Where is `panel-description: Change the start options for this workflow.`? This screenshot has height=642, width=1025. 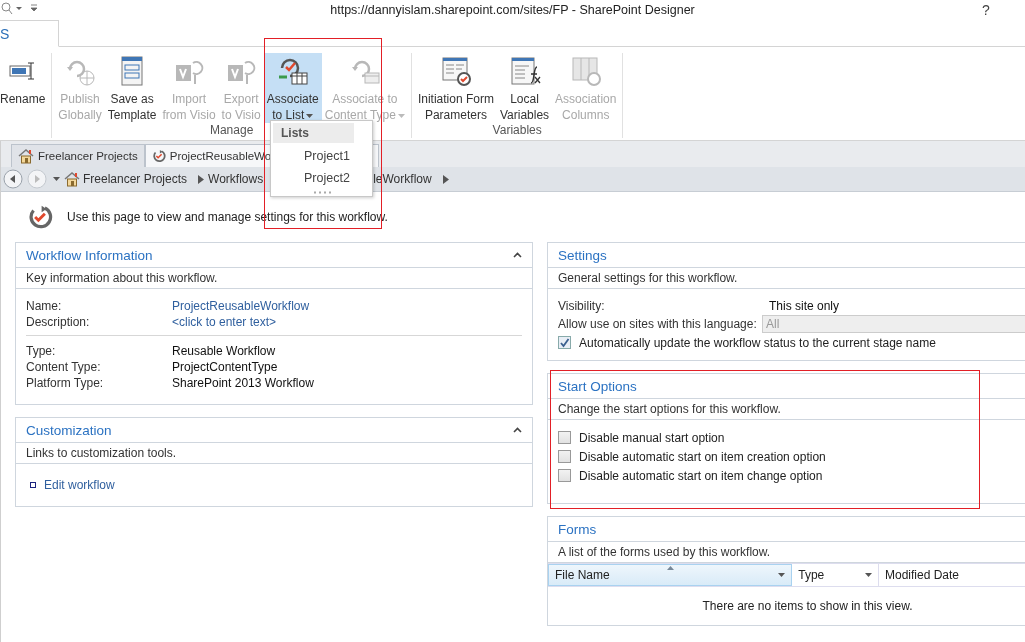
panel-description: Change the start options for this workflow. is located at coordinates (786, 409).